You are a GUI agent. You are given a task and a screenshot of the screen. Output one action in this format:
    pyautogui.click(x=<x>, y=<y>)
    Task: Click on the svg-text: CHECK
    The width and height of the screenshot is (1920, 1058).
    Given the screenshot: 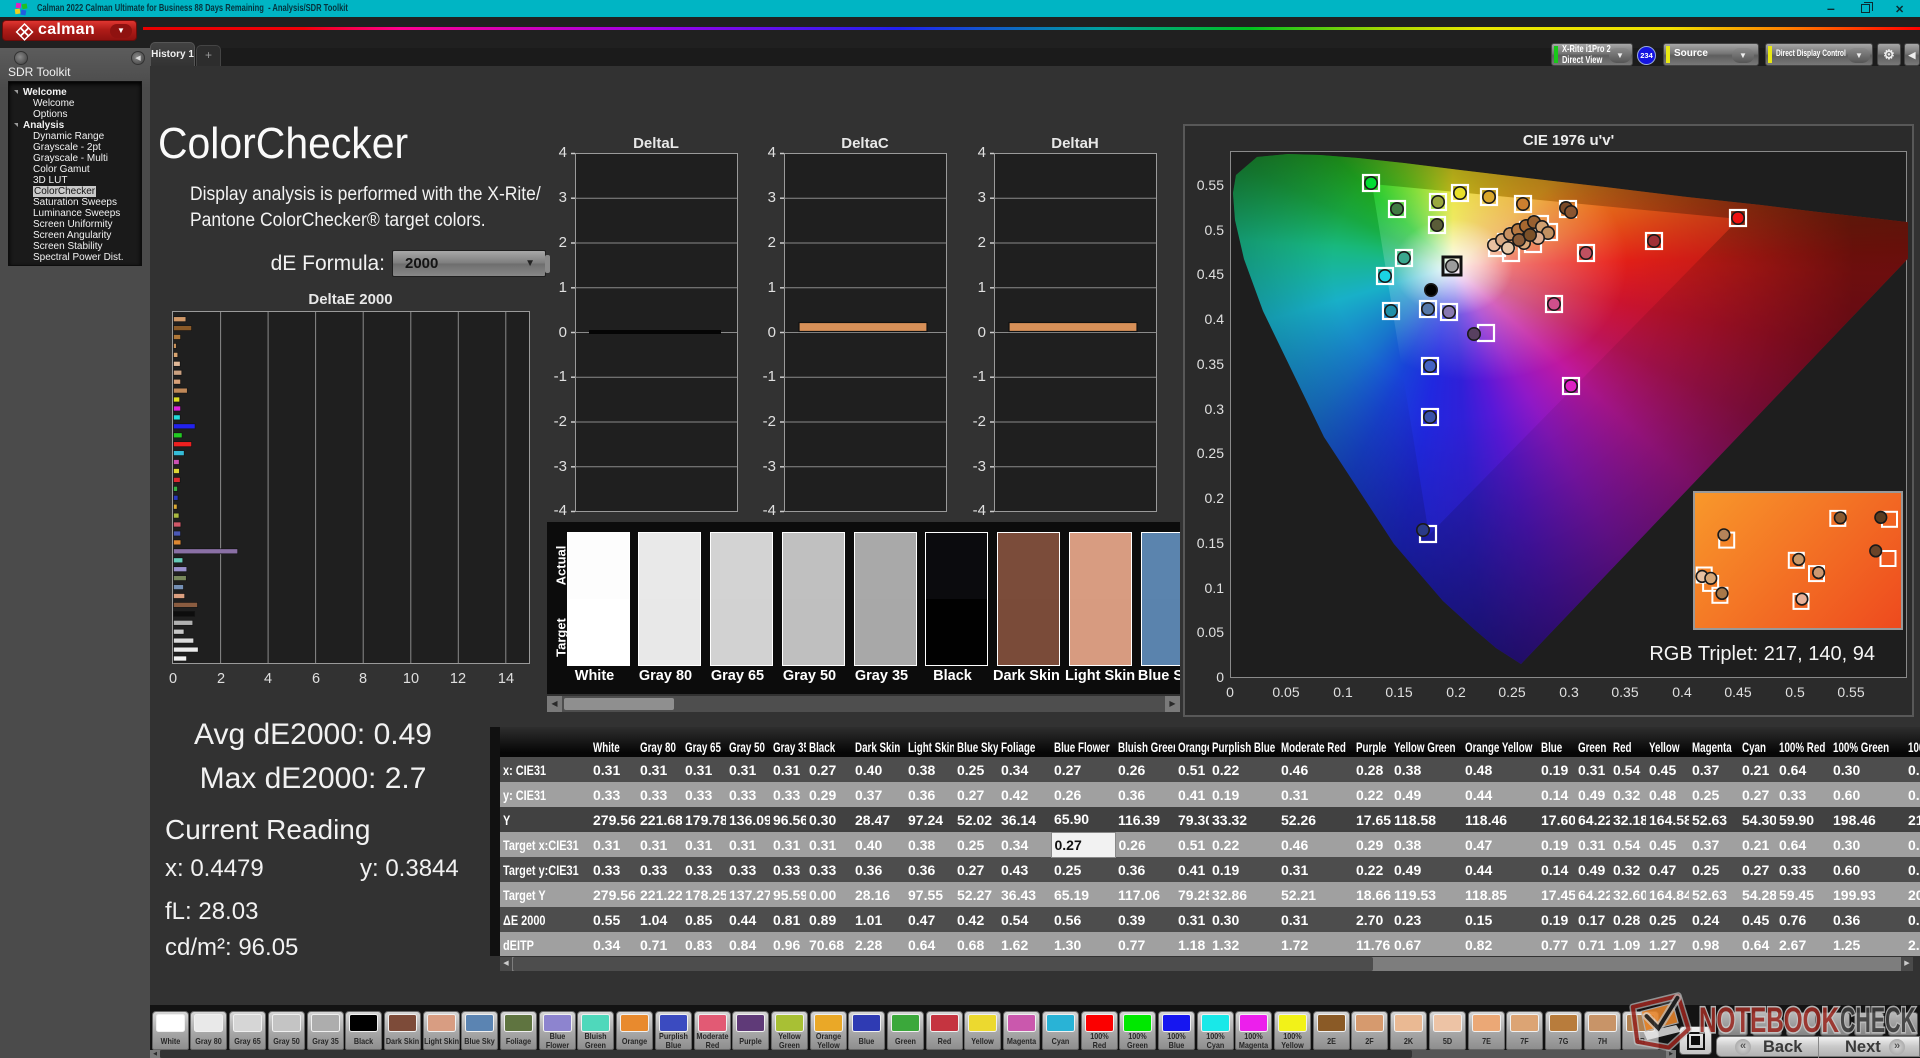 What is the action you would take?
    pyautogui.click(x=1878, y=1020)
    